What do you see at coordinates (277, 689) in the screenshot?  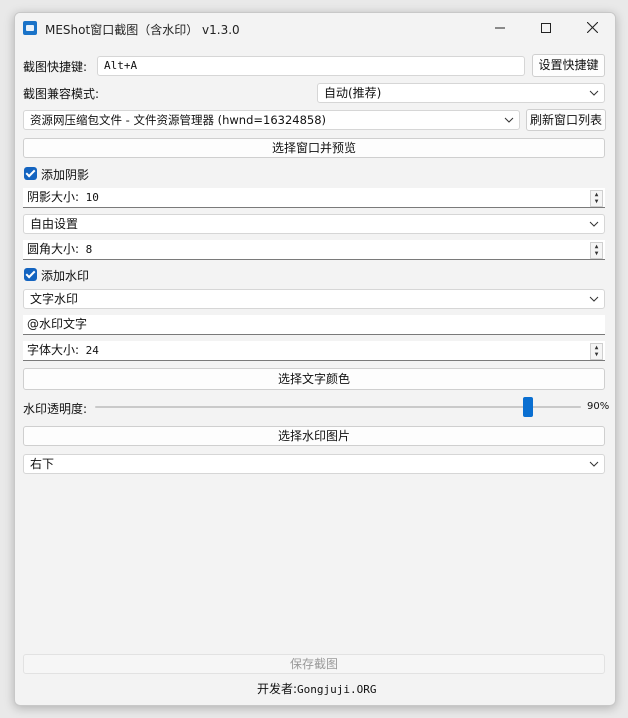 I see `developer-label: 开发者:` at bounding box center [277, 689].